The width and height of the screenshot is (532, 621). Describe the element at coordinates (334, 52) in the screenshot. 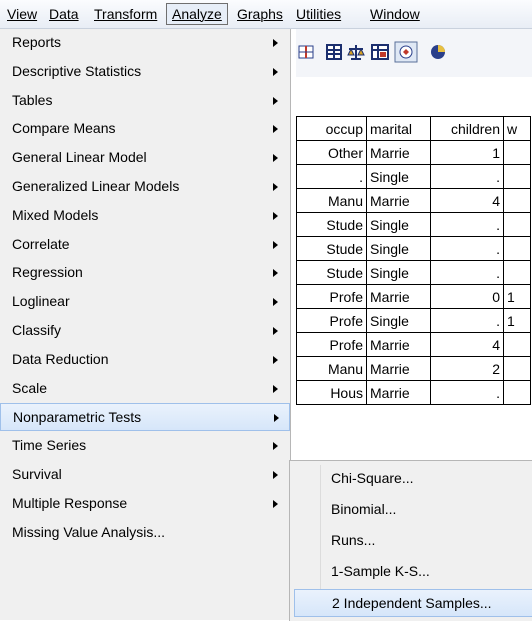

I see `select-cases-icon` at that location.